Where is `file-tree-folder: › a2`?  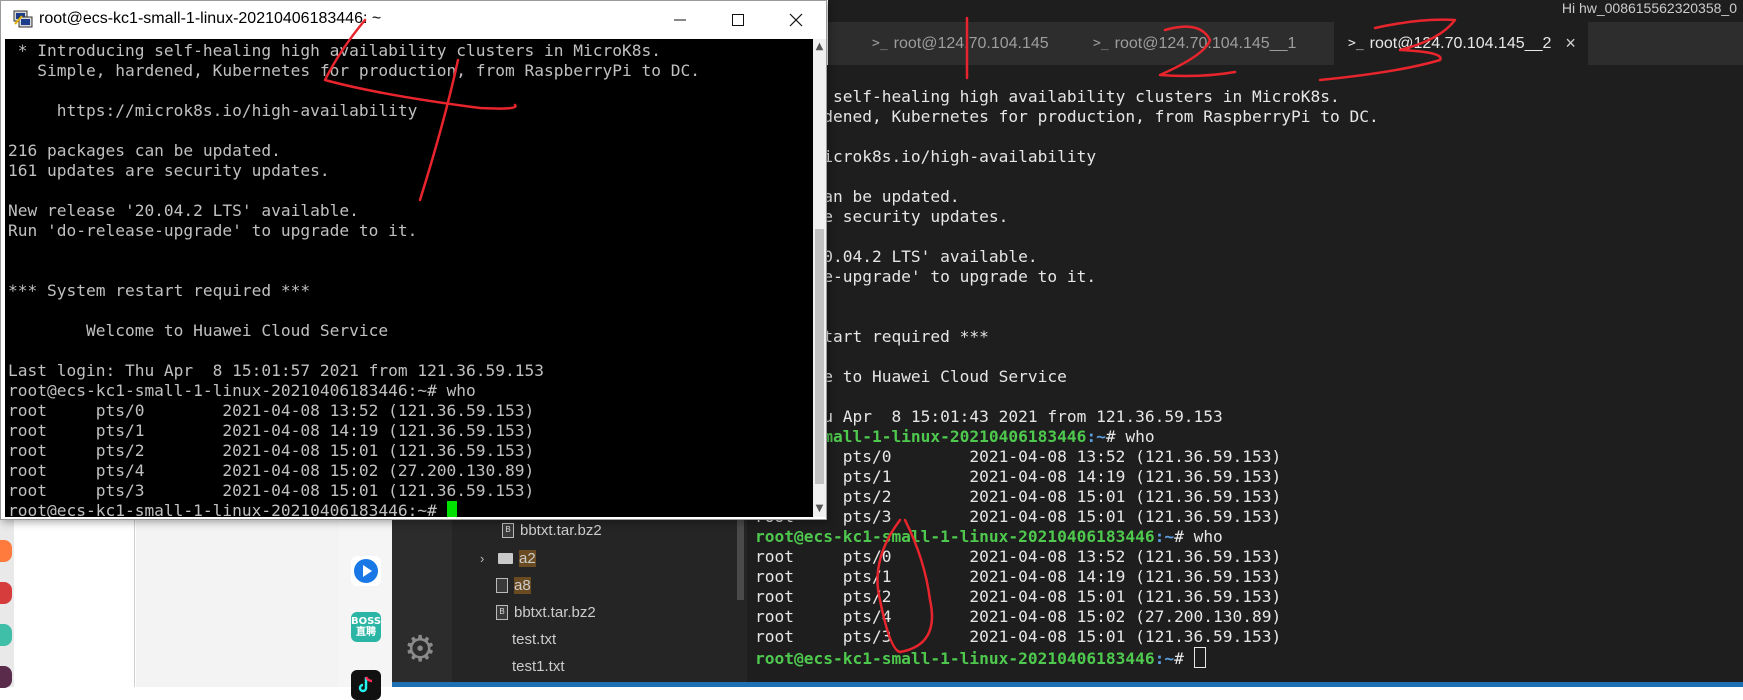
file-tree-folder: › a2 is located at coordinates (508, 558).